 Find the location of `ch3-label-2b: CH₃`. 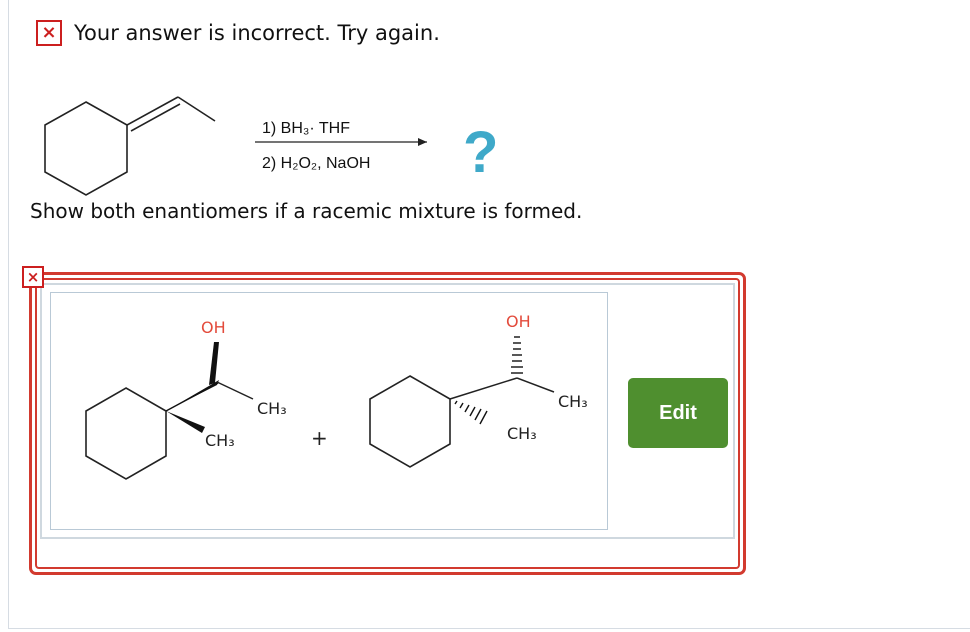

ch3-label-2b: CH₃ is located at coordinates (522, 433).